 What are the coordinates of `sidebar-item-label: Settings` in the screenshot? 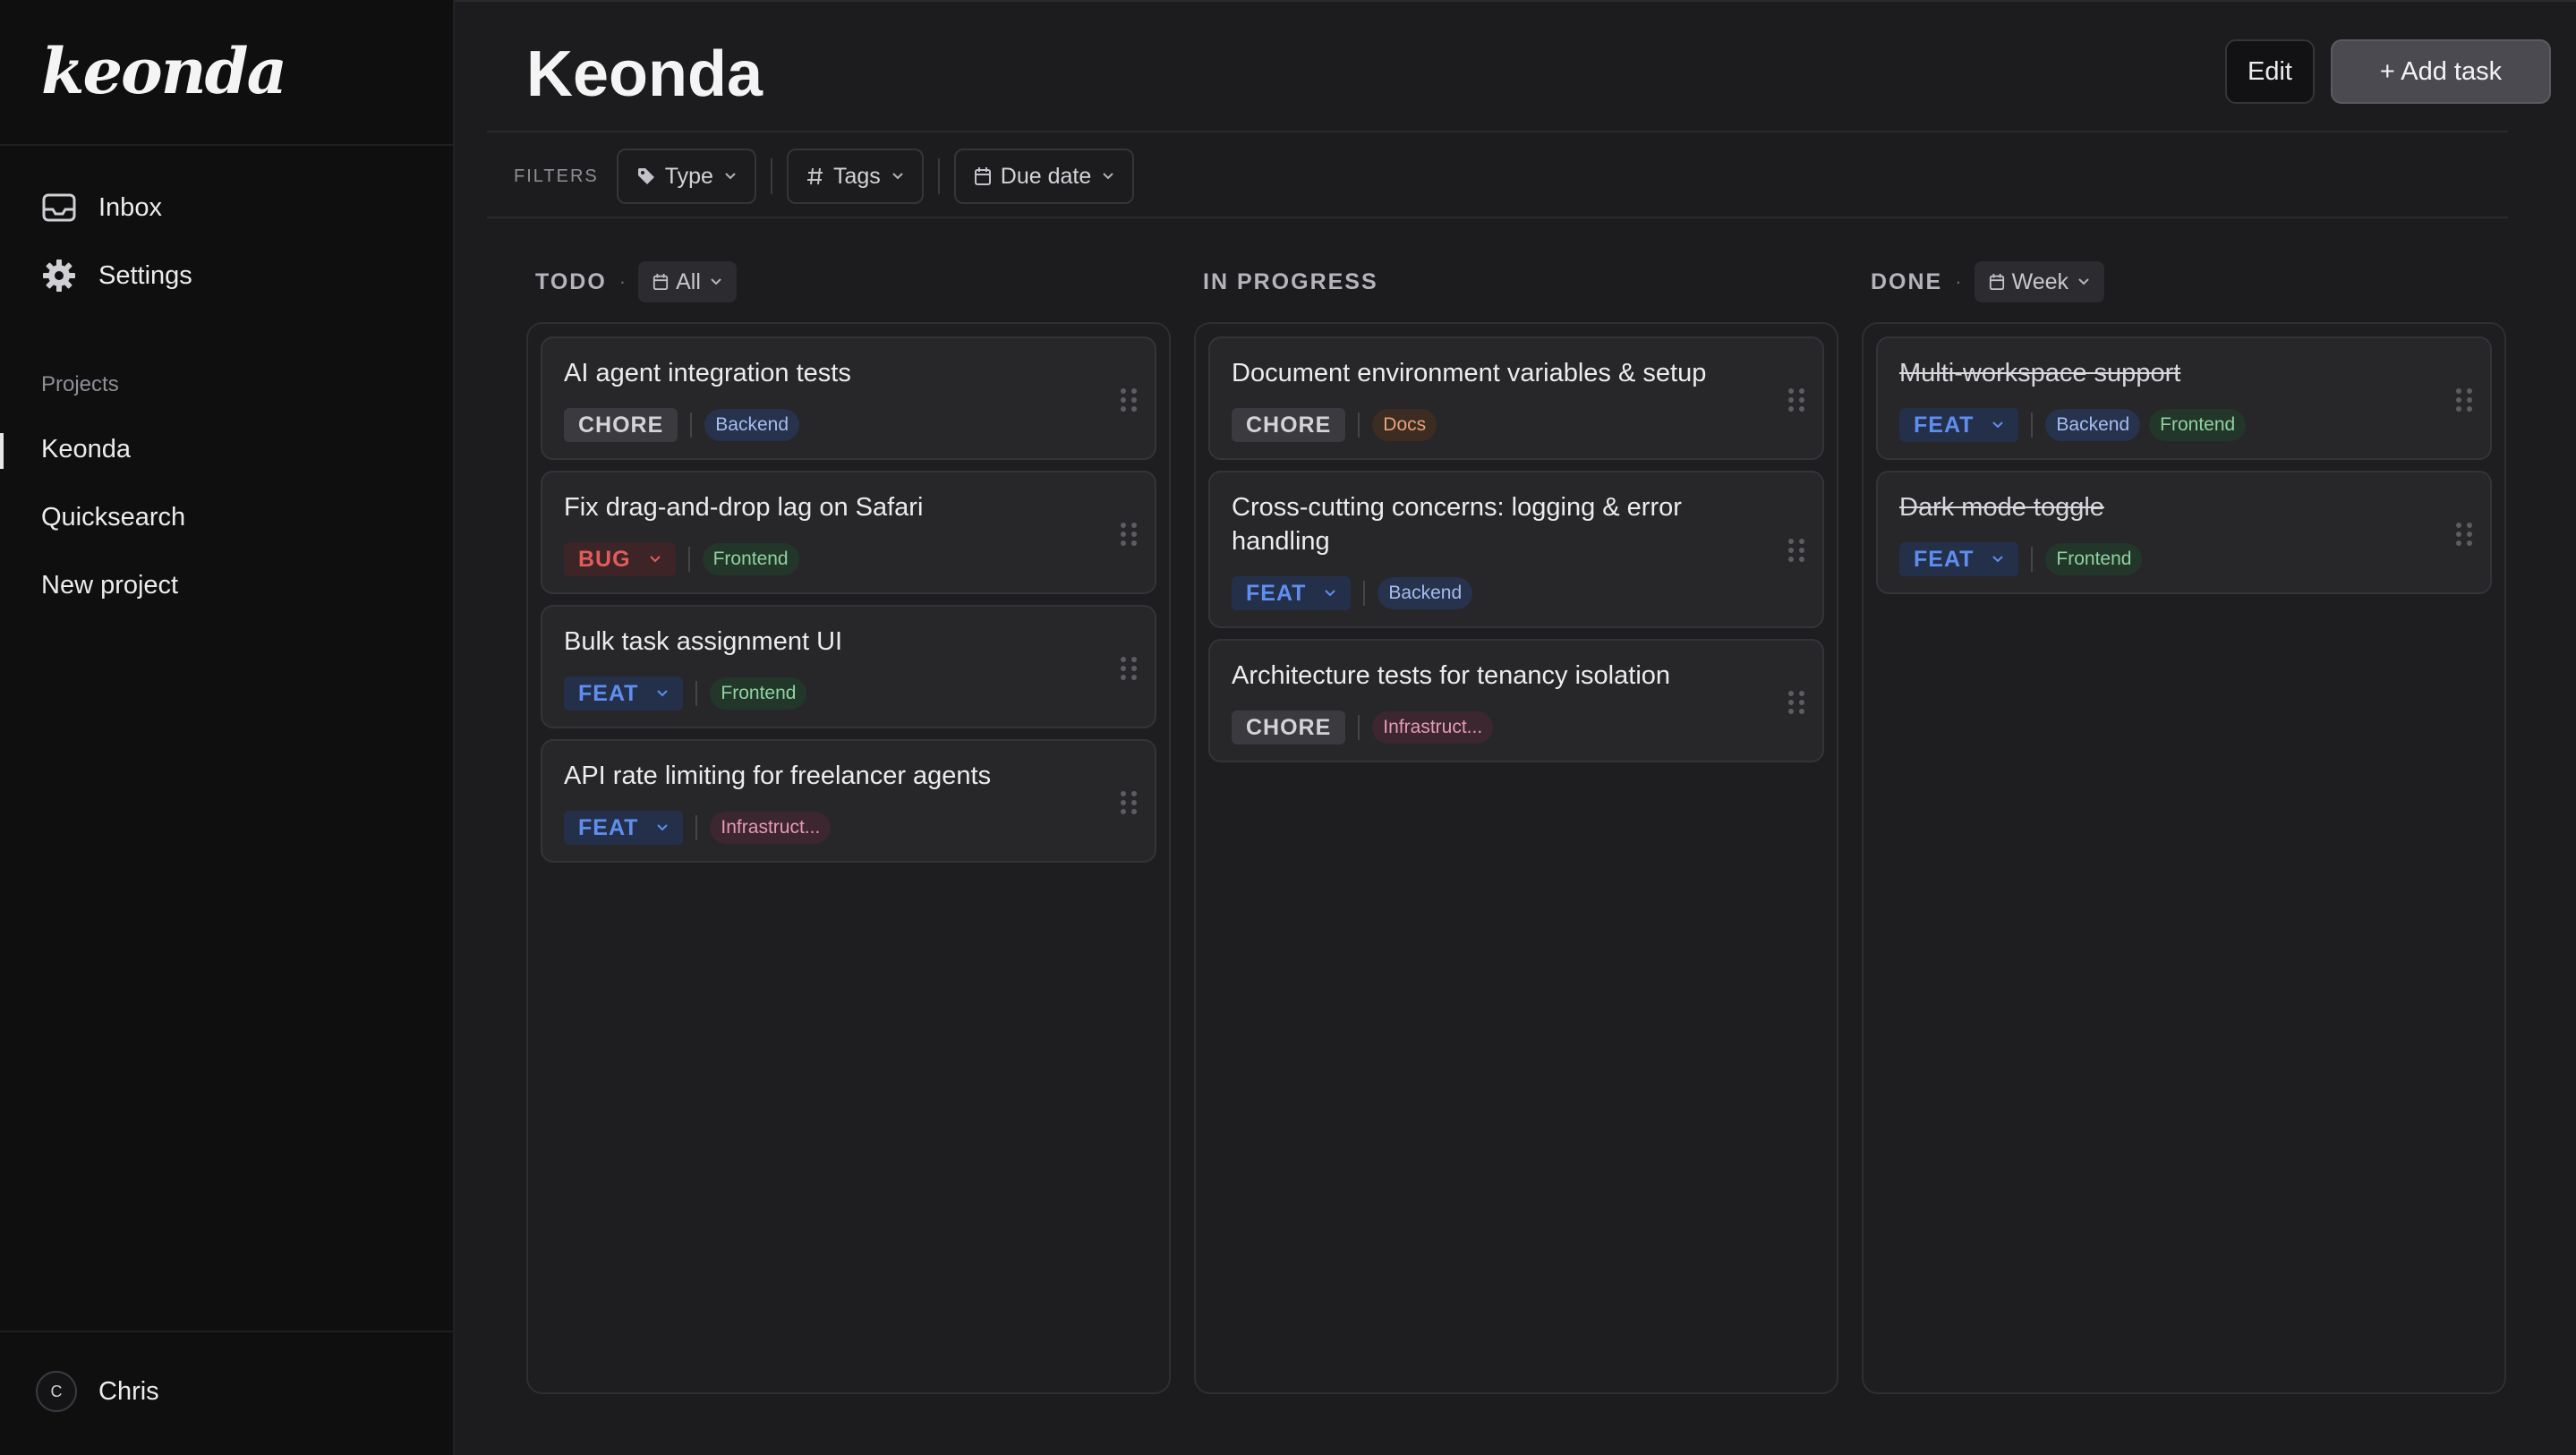 It's located at (145, 275).